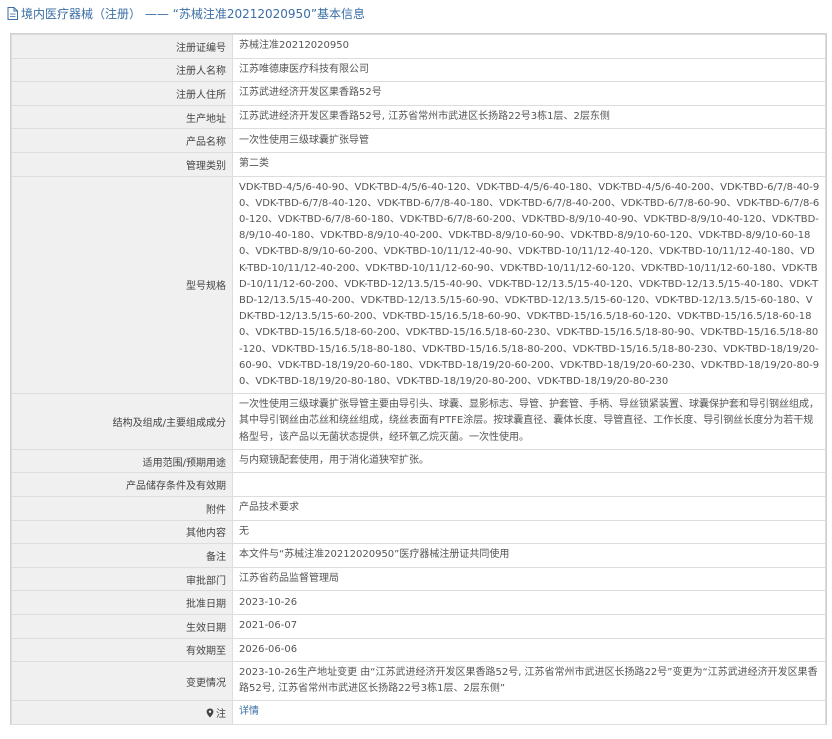  I want to click on field-label: 其他内容, so click(122, 532).